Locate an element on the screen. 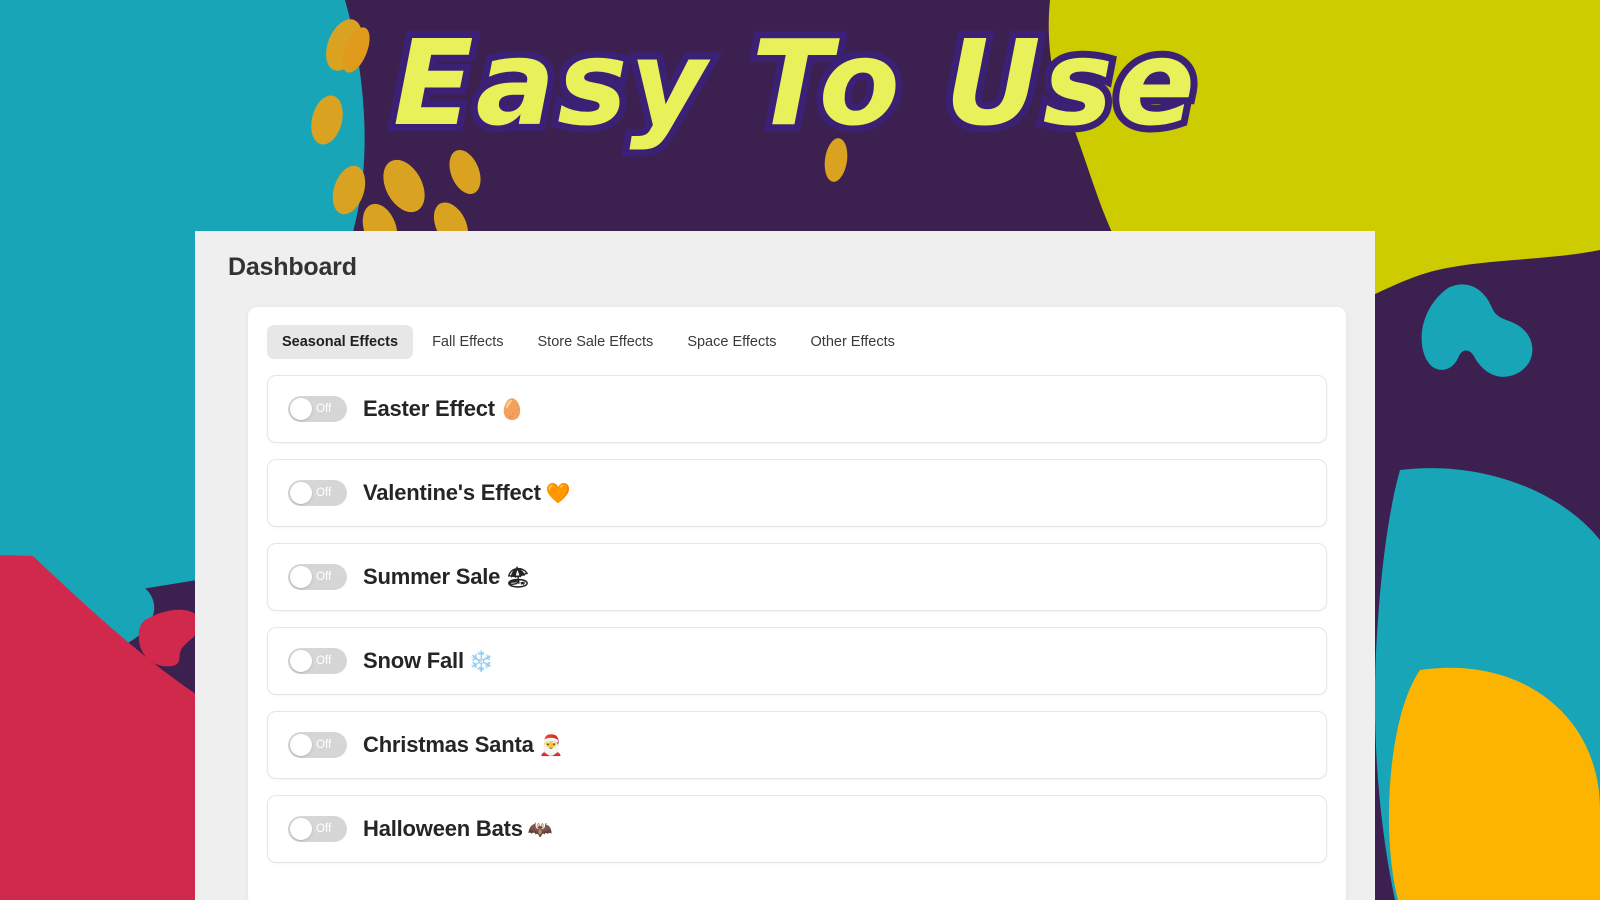  effect-label: Halloween Bats 🦇 is located at coordinates (458, 829).